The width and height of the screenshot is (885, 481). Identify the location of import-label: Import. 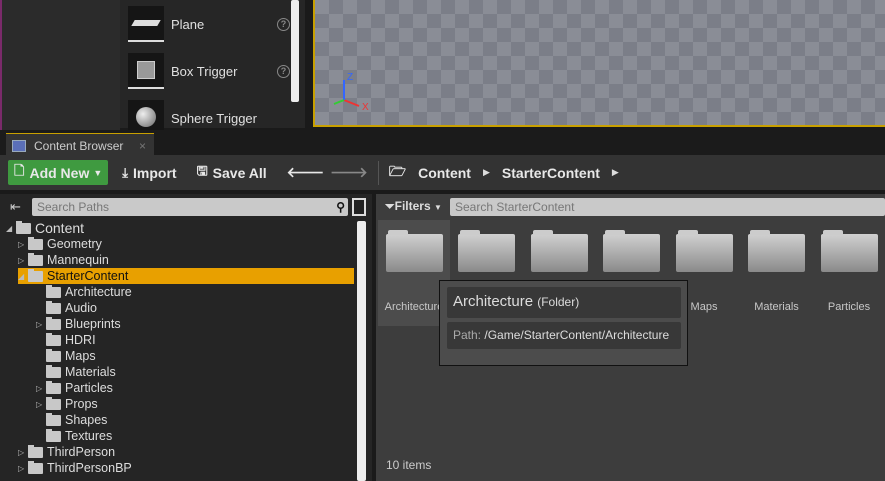
(155, 172).